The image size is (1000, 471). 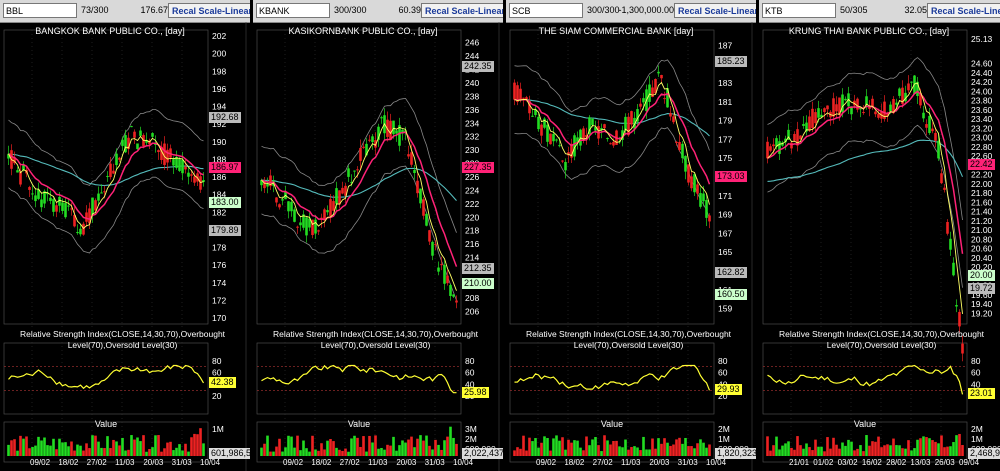 What do you see at coordinates (125, 462) in the screenshot?
I see `date-tick-label: 11/03` at bounding box center [125, 462].